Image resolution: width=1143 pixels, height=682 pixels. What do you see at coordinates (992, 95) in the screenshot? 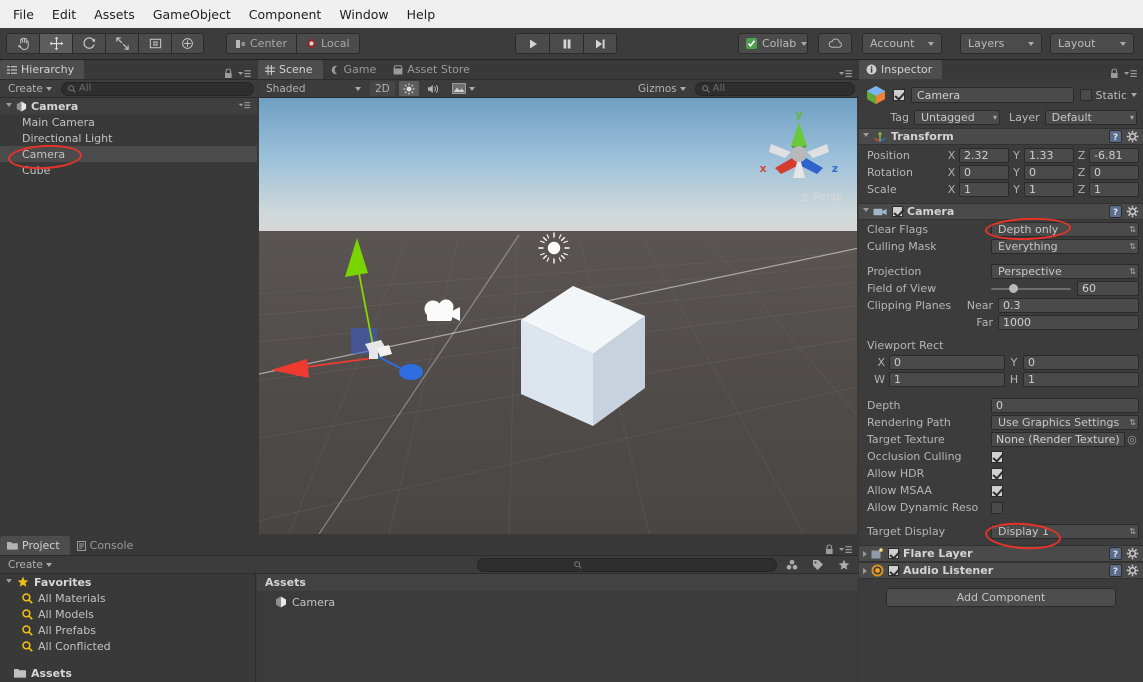
I see `object-name-input: Camera` at bounding box center [992, 95].